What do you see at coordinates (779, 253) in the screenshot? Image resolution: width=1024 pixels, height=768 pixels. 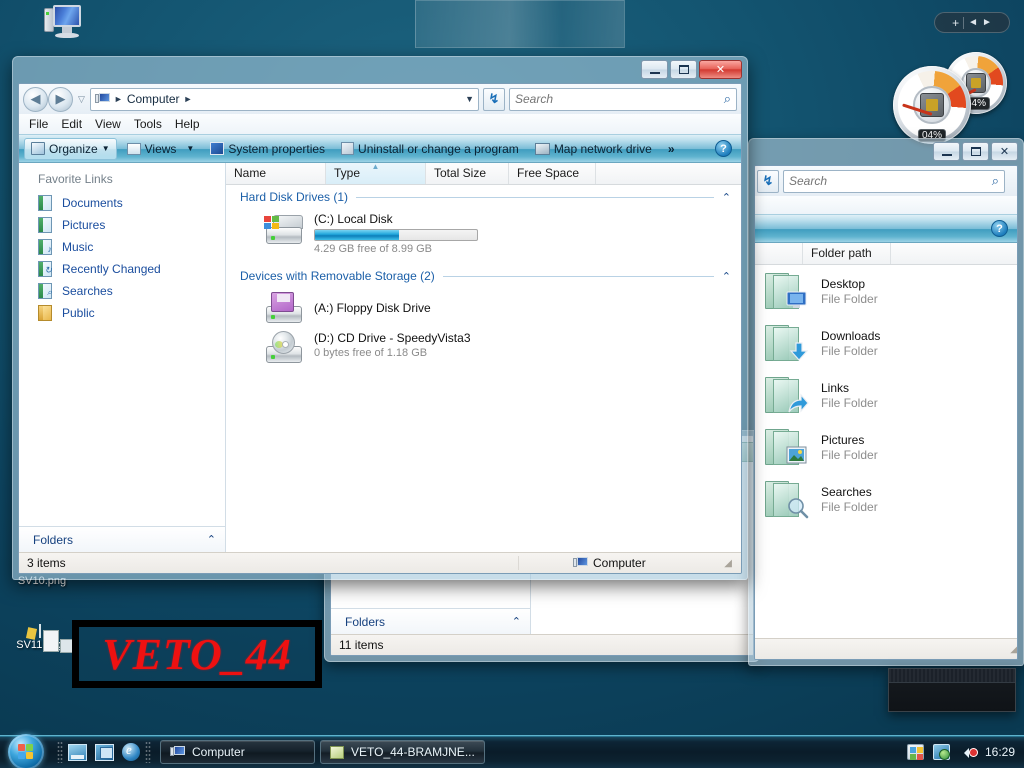 I see `right-column-blank` at bounding box center [779, 253].